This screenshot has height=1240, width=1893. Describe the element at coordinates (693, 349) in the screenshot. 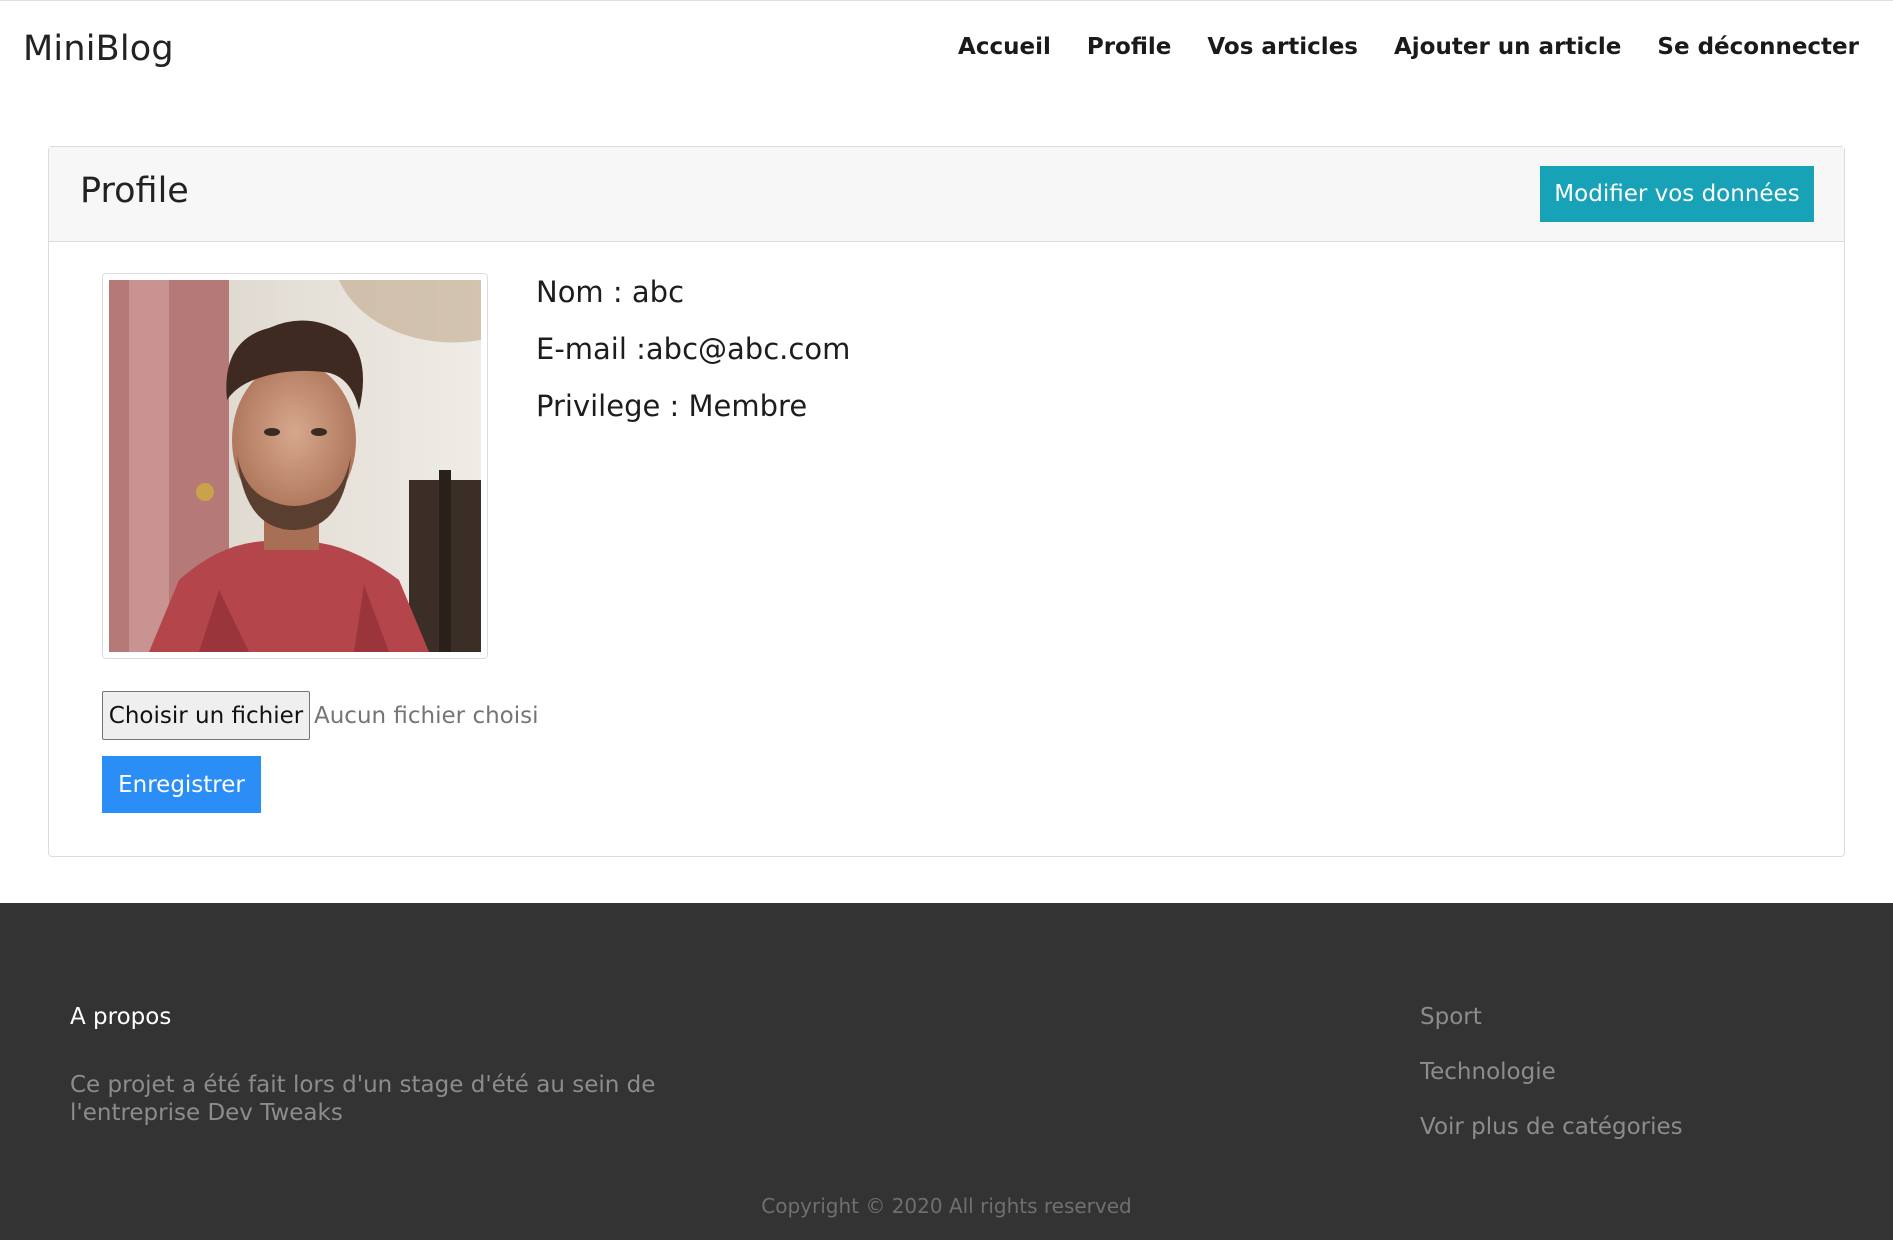

I see `profile-email: E-mail :abc@abc.com` at that location.